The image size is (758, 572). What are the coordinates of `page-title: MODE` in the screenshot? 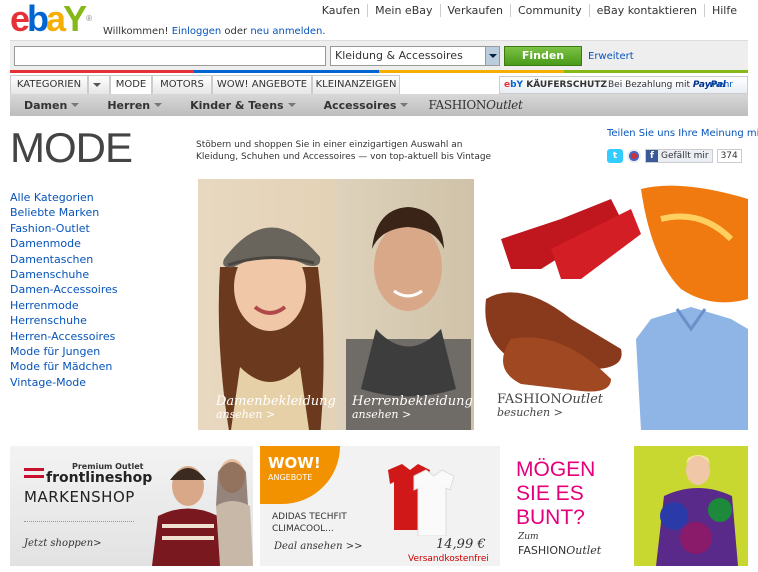 It's located at (71, 147).